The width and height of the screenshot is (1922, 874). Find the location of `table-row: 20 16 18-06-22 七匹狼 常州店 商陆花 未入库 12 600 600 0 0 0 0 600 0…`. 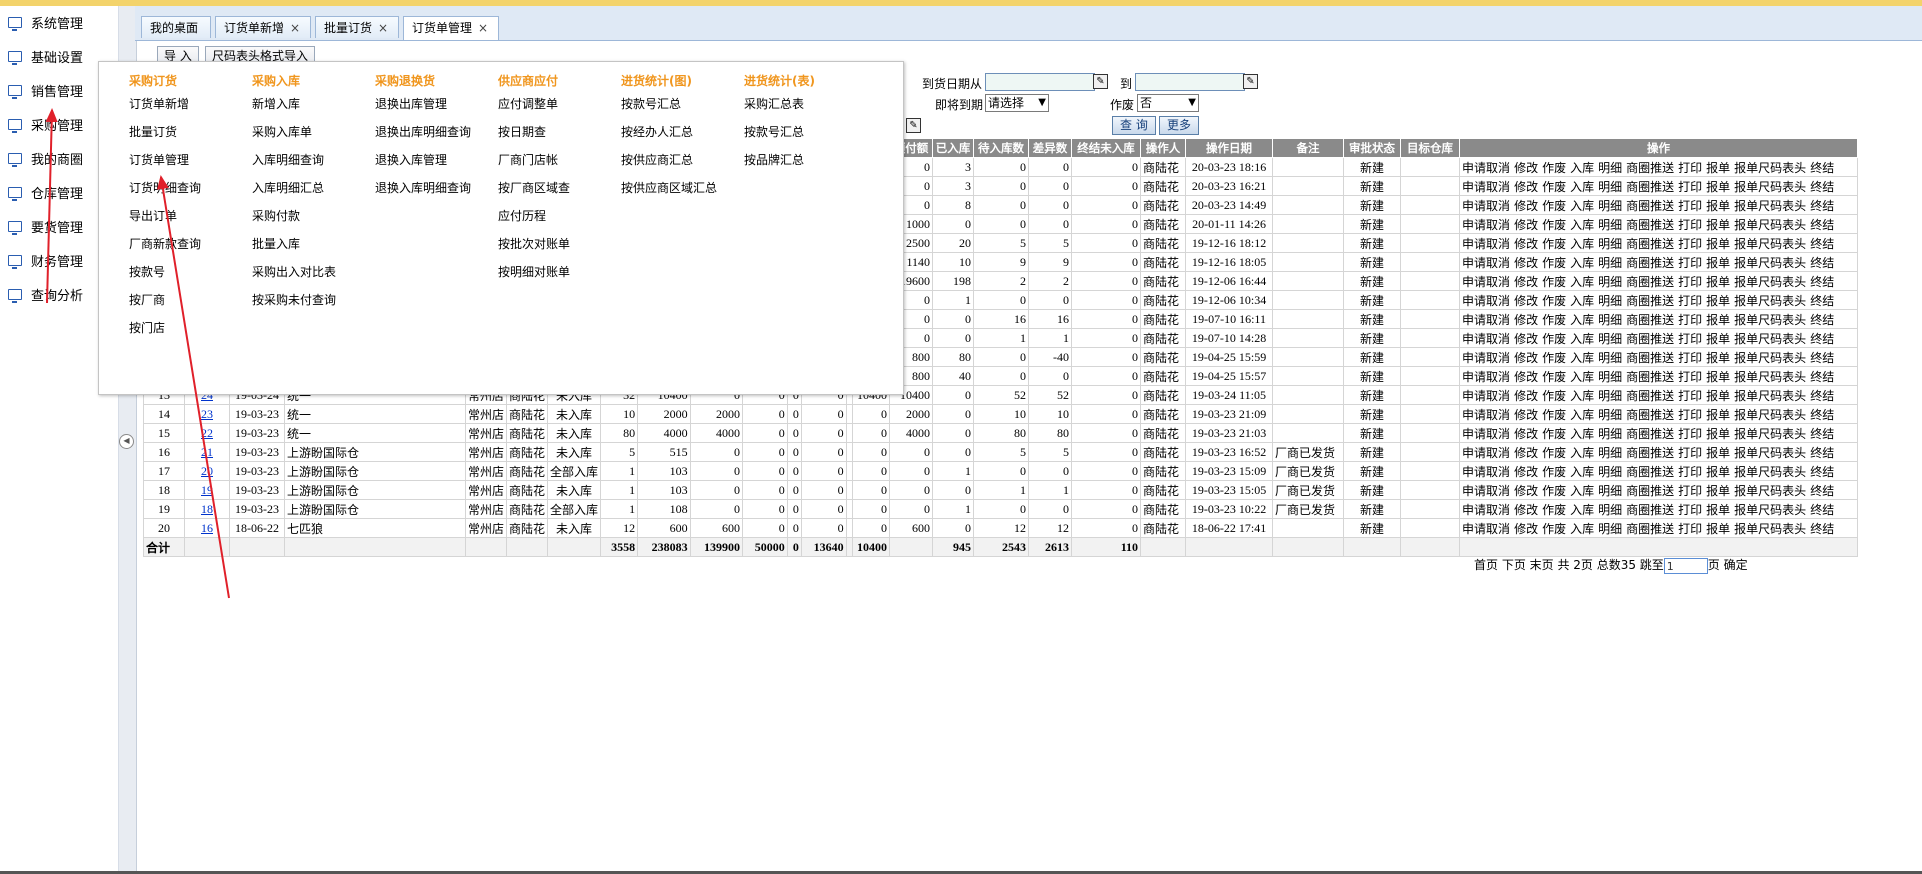

table-row: 20 16 18-06-22 七匹狼 常州店 商陆花 未入库 12 600 600 0 0 0 0 600 0… is located at coordinates (1001, 528).